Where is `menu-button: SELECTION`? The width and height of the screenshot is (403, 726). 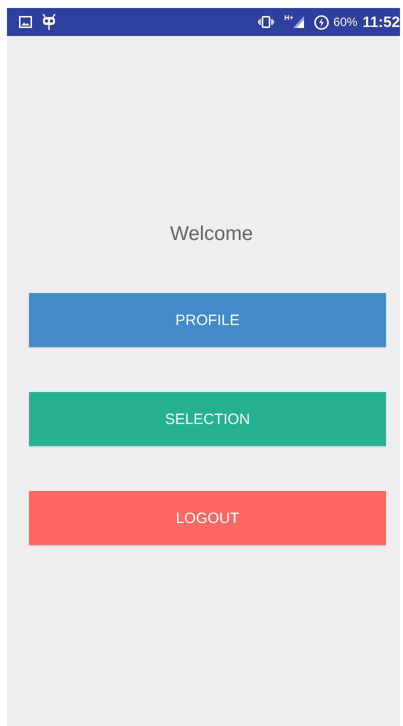 menu-button: SELECTION is located at coordinates (207, 419).